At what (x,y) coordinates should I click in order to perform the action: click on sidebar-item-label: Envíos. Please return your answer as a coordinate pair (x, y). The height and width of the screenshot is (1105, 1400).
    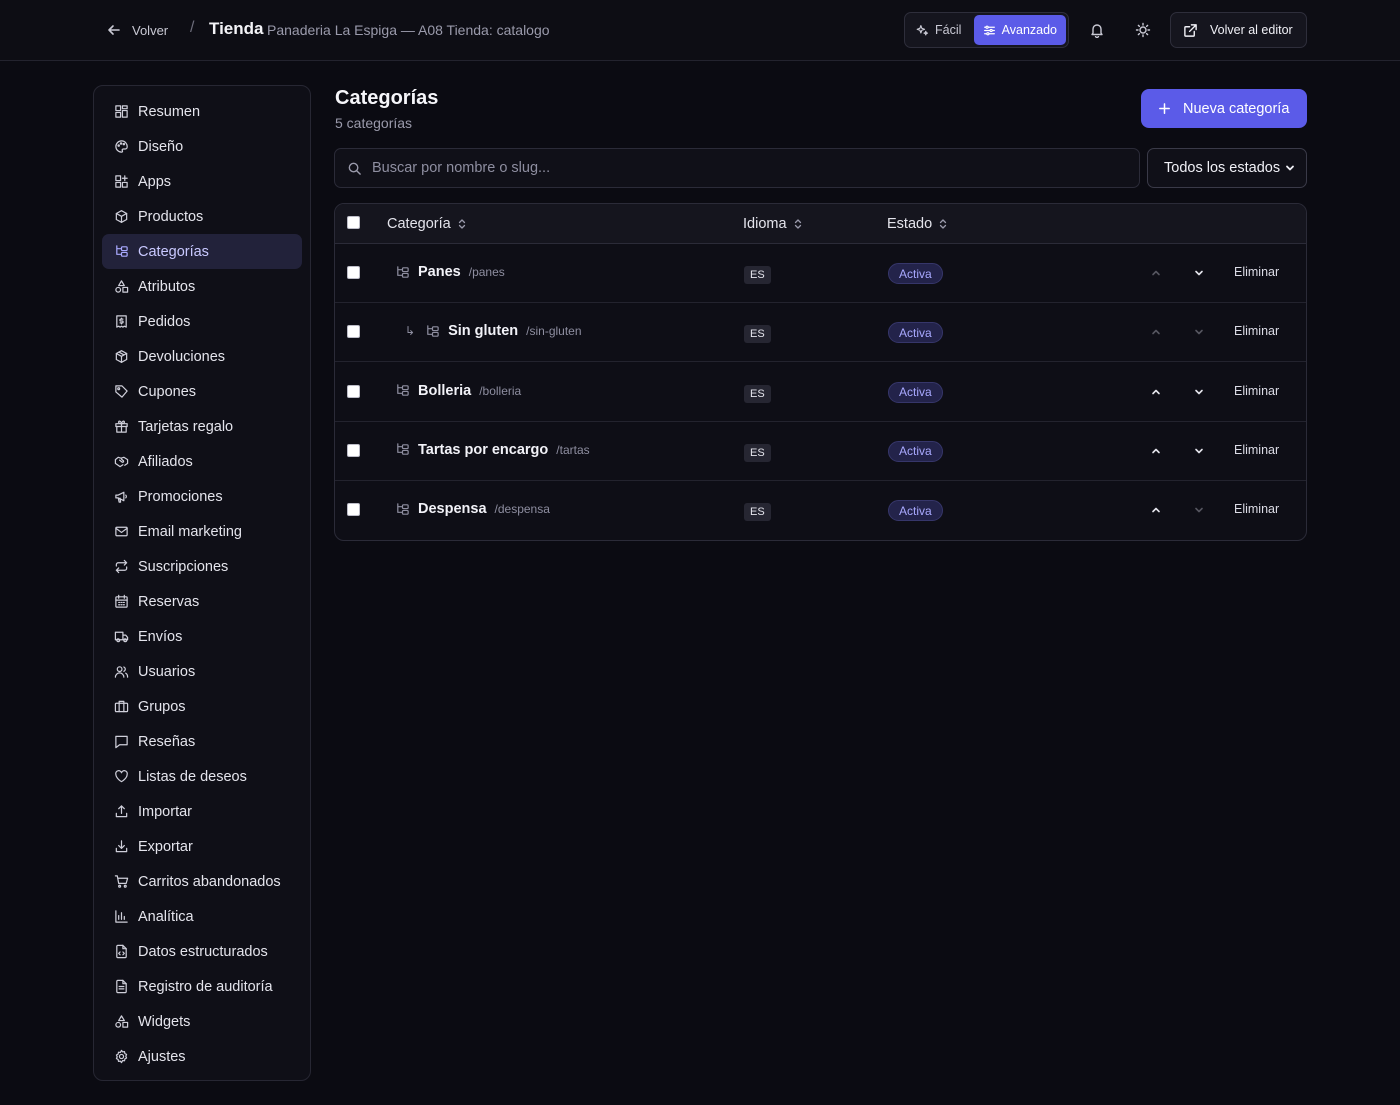
    Looking at the image, I should click on (160, 636).